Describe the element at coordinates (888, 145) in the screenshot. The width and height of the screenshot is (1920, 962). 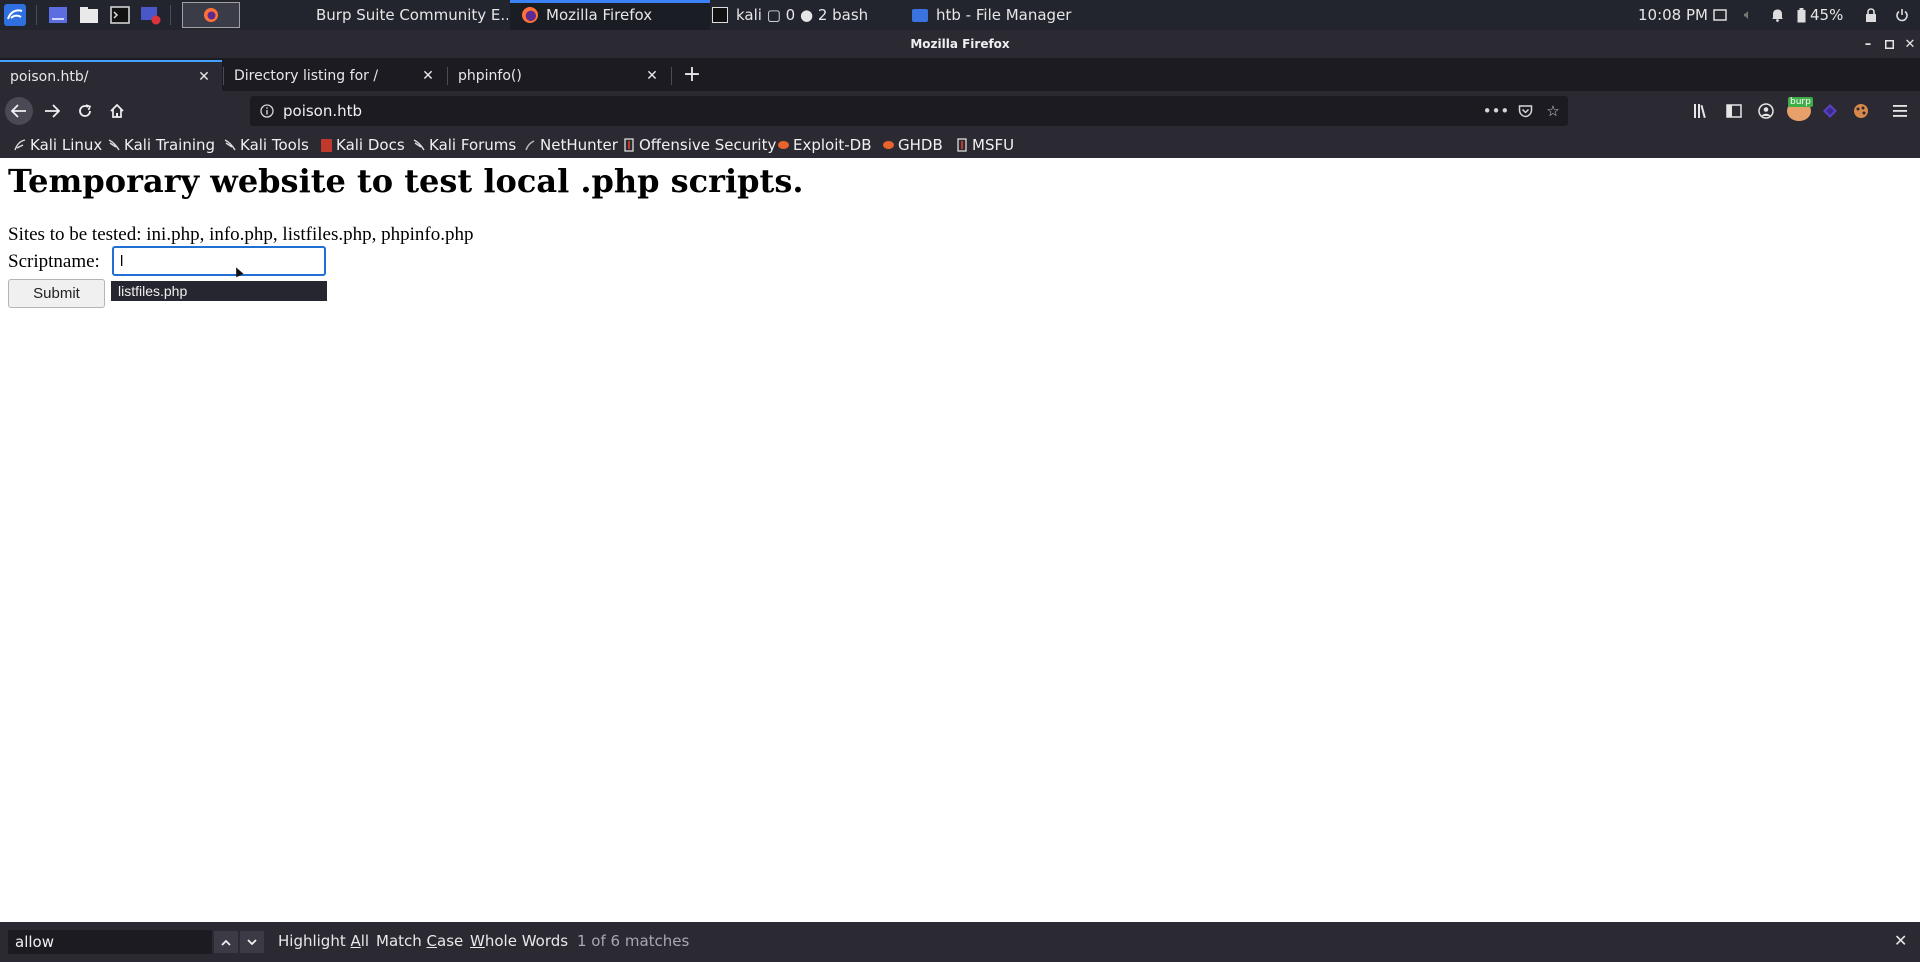
I see `ghdb-icon` at that location.